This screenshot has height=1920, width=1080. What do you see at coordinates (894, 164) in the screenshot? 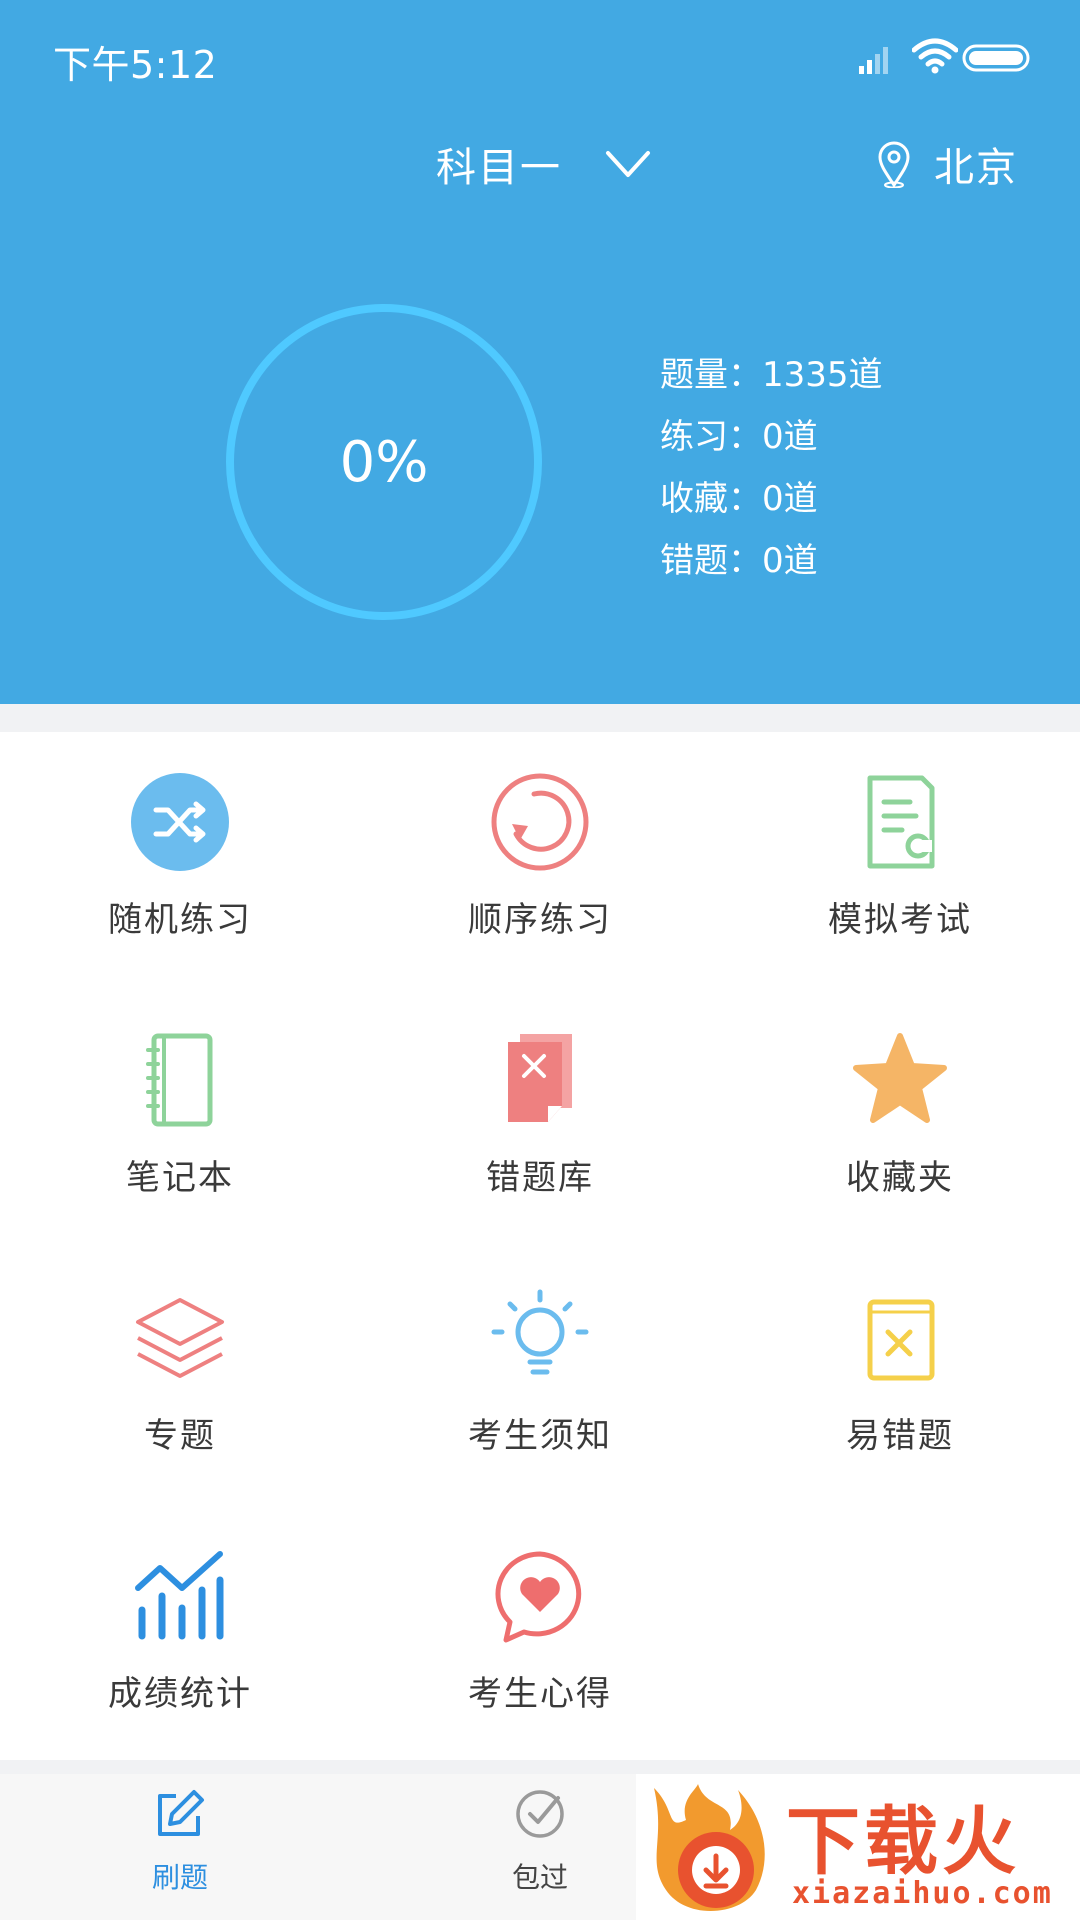
I see `location-pin-icon` at bounding box center [894, 164].